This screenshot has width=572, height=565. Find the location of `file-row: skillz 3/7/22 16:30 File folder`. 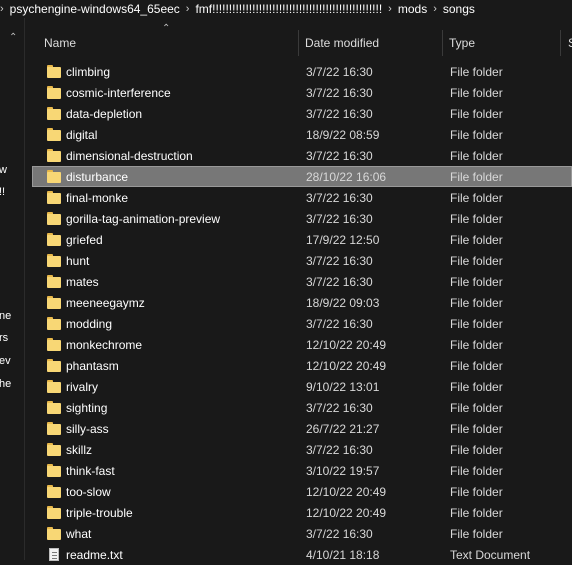

file-row: skillz 3/7/22 16:30 File folder is located at coordinates (302, 449).